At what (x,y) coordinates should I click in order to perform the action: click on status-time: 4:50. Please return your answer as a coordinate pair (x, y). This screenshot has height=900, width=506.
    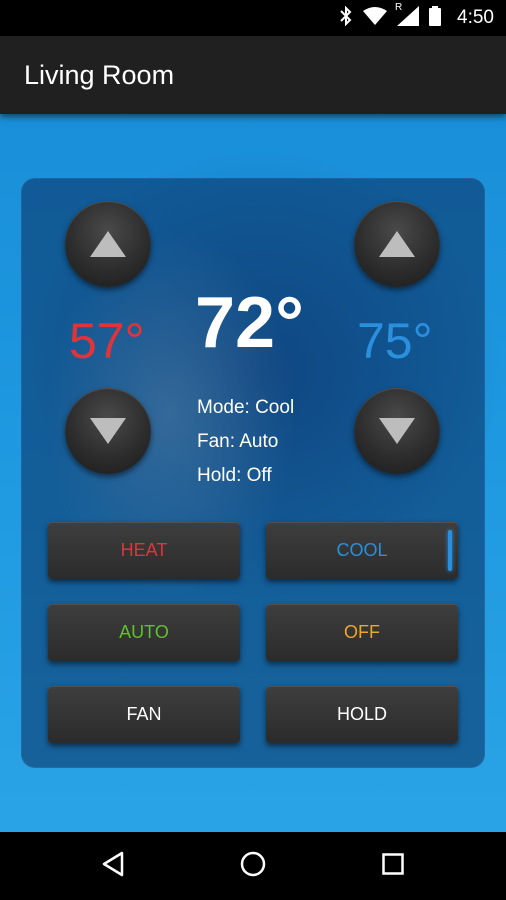
    Looking at the image, I should click on (475, 17).